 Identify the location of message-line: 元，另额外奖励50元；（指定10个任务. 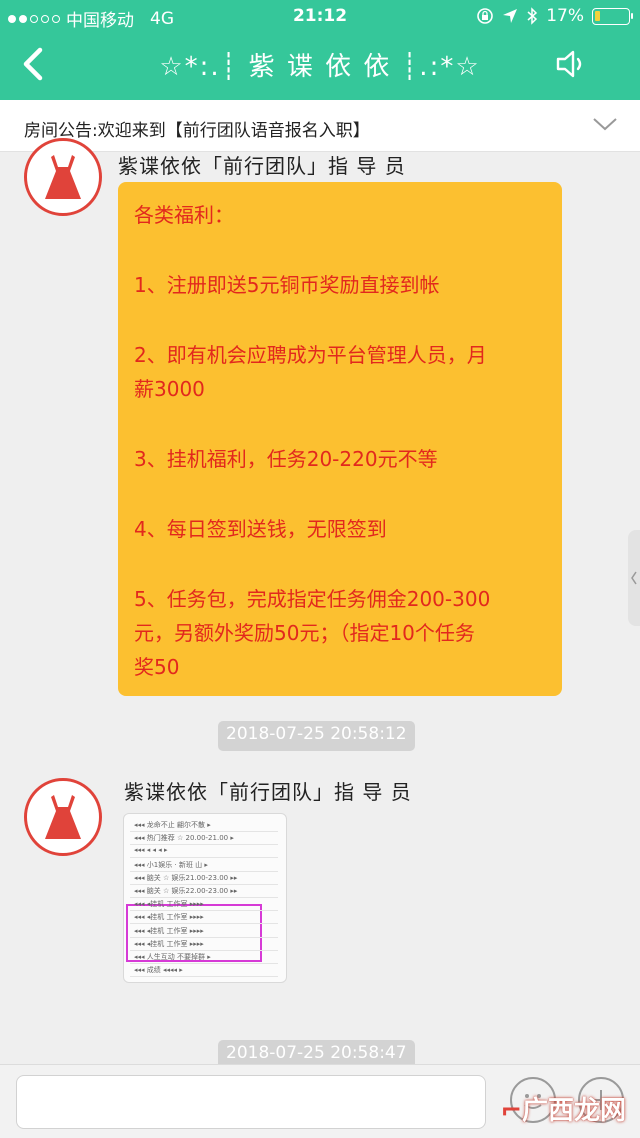
(304, 633).